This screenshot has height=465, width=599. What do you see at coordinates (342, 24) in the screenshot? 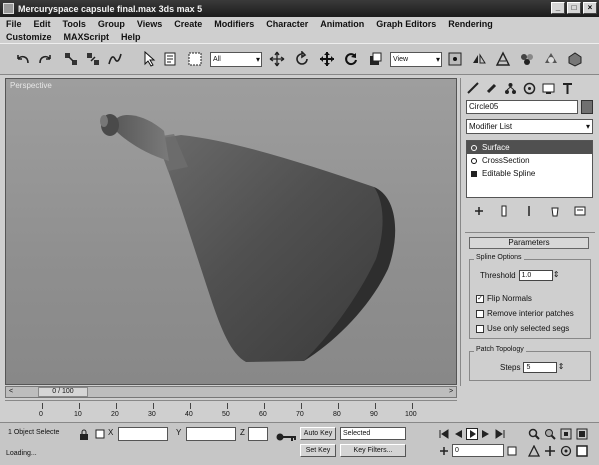
I see `menu-animation: Animation` at bounding box center [342, 24].